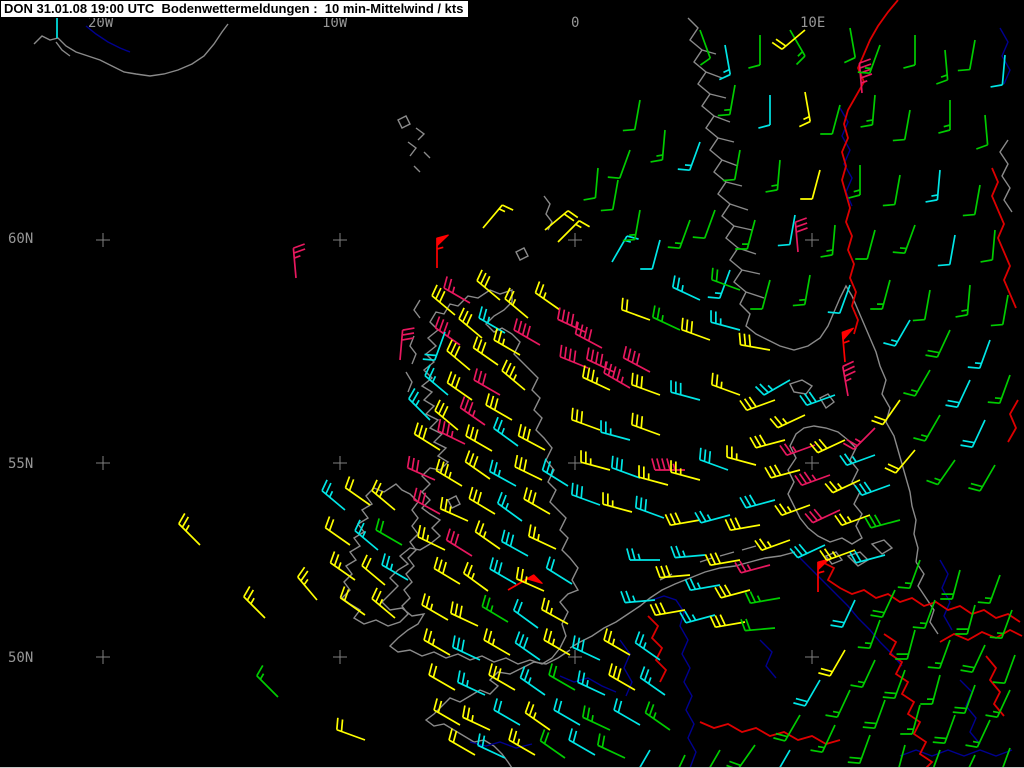 The height and width of the screenshot is (768, 1024). I want to click on coastline, so click(414, 144).